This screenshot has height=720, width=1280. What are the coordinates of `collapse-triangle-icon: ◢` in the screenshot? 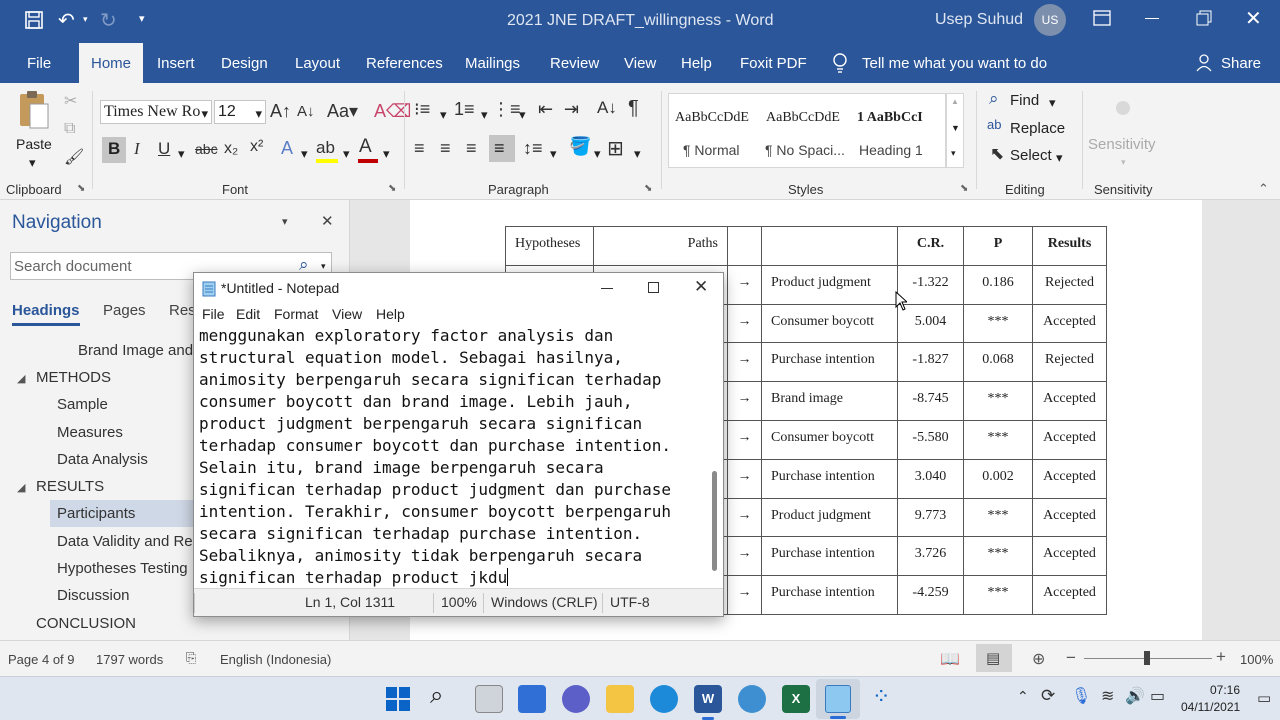 It's located at (21, 378).